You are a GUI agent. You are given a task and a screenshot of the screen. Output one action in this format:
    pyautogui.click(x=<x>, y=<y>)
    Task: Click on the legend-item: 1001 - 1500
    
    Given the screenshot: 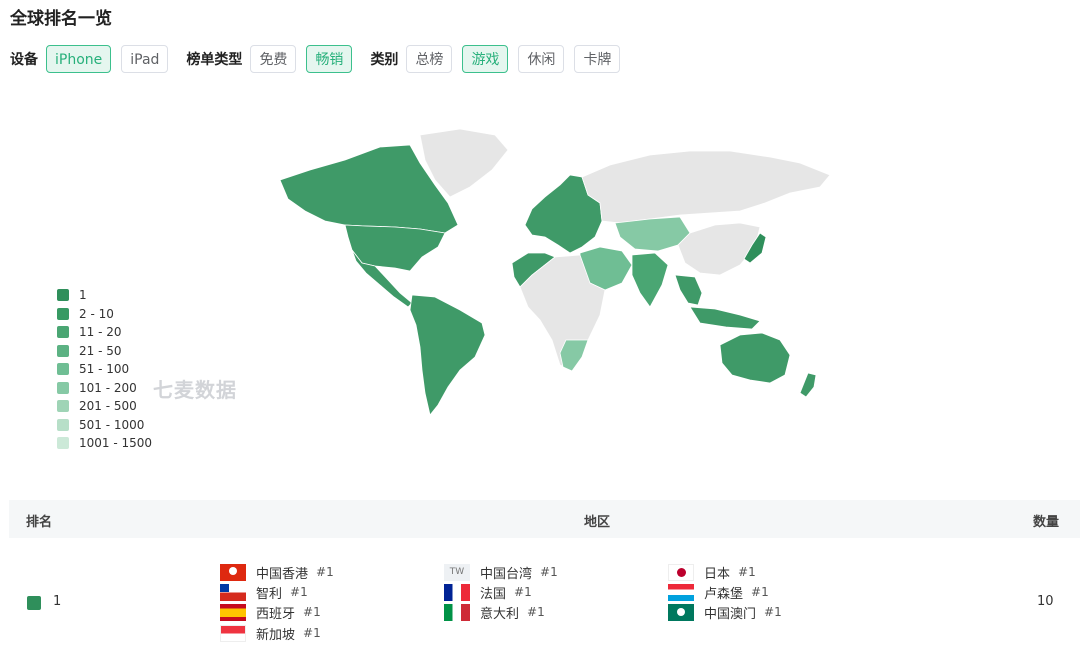 What is the action you would take?
    pyautogui.click(x=104, y=443)
    